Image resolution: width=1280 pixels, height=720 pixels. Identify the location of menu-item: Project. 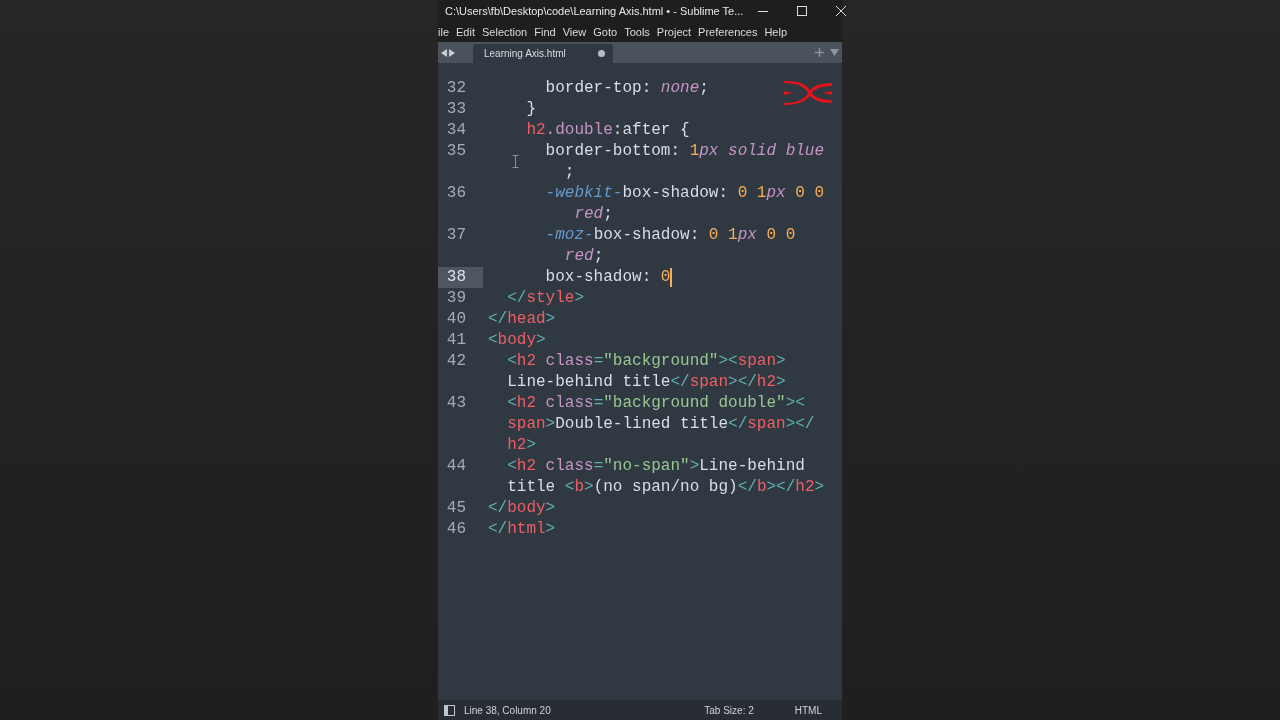
(674, 31).